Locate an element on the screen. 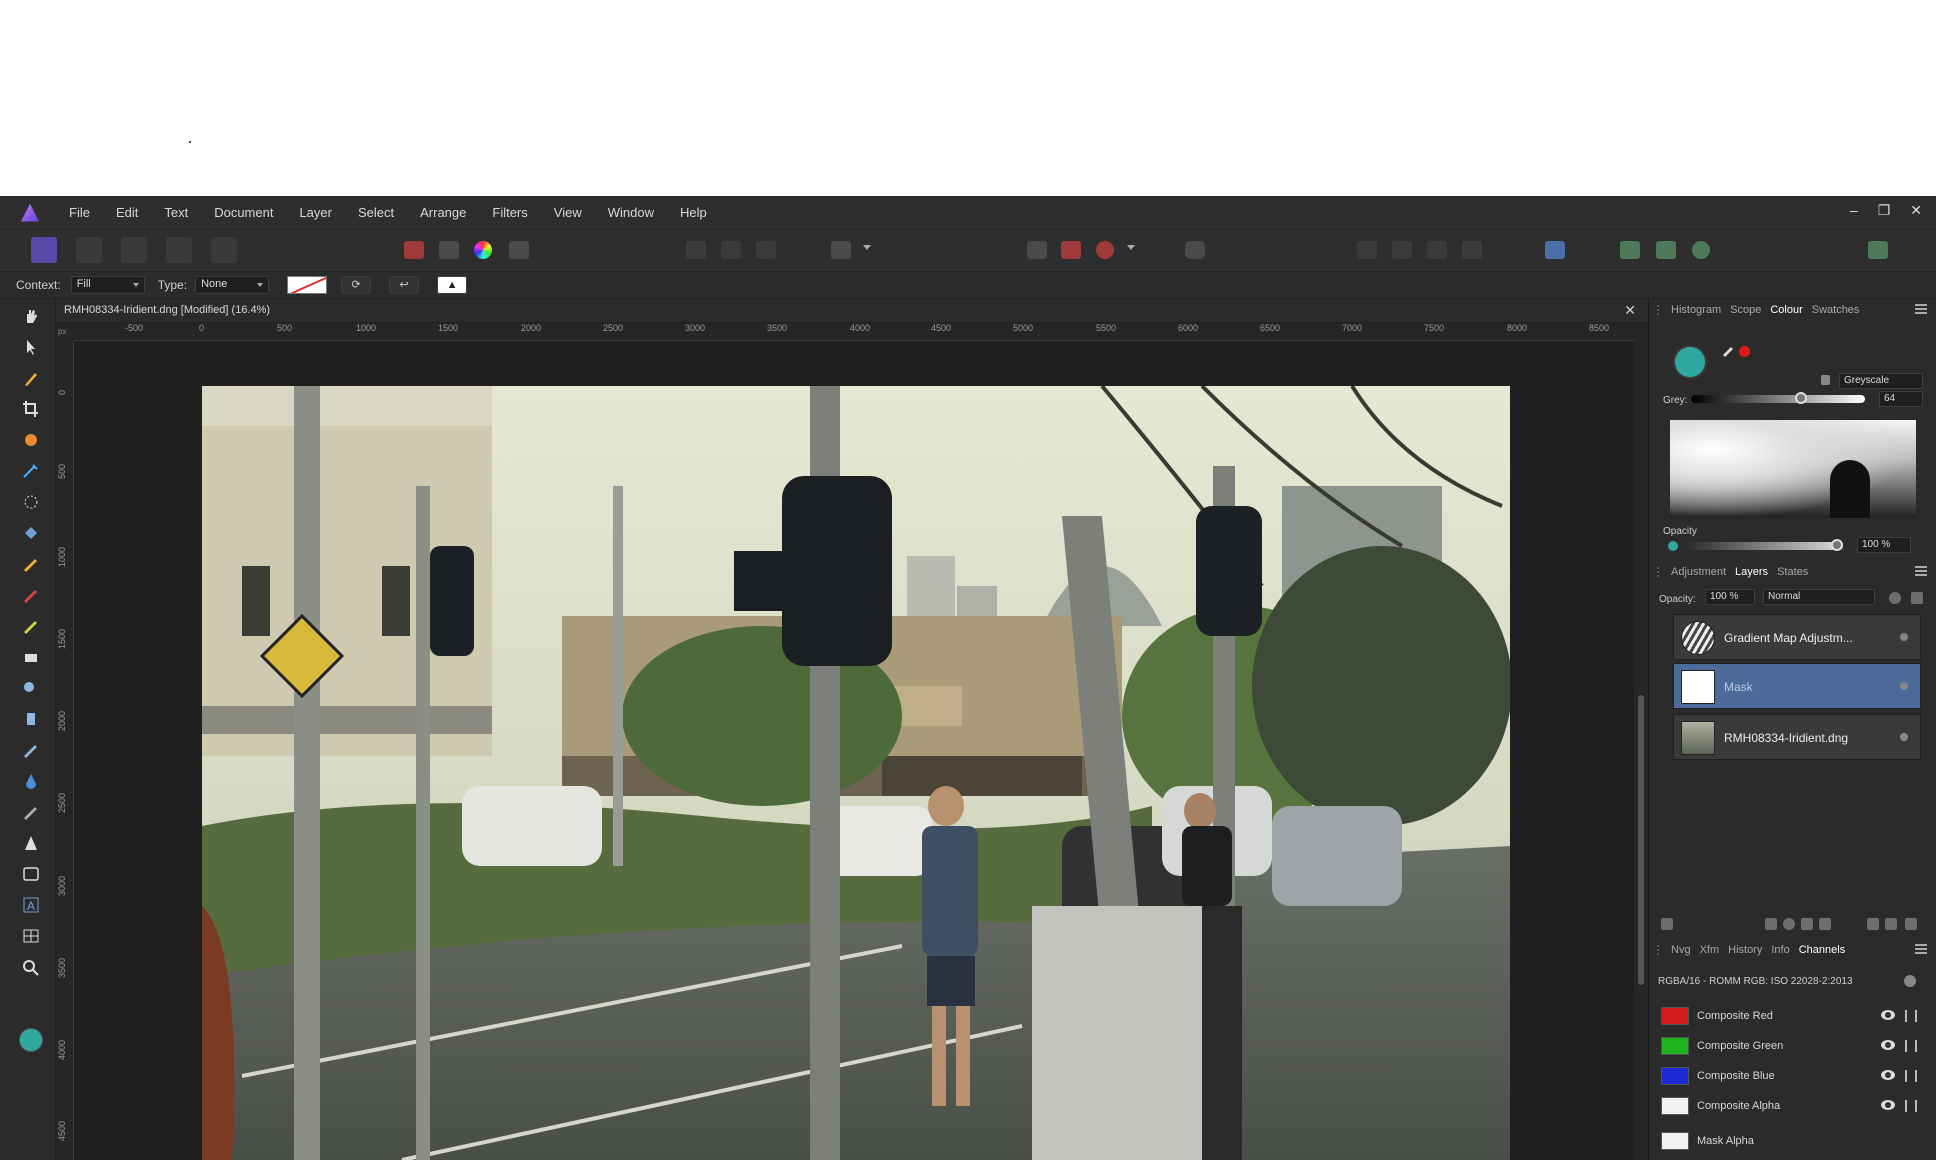 The width and height of the screenshot is (1936, 1160). vertical-scrollbar is located at coordinates (1641, 741).